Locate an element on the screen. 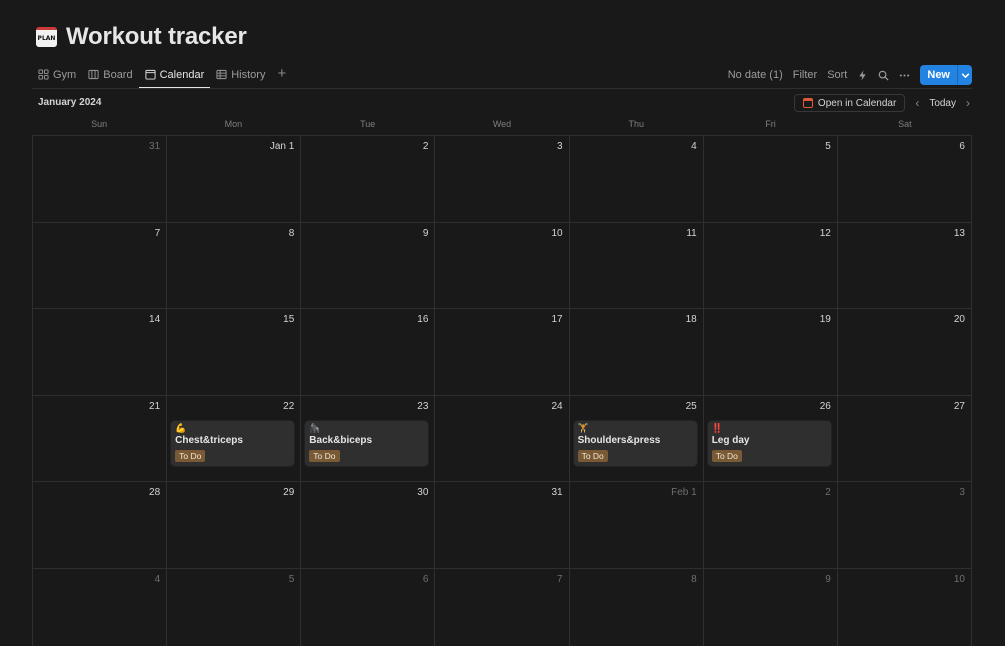 Image resolution: width=1005 pixels, height=646 pixels. day-number: 12 is located at coordinates (825, 233).